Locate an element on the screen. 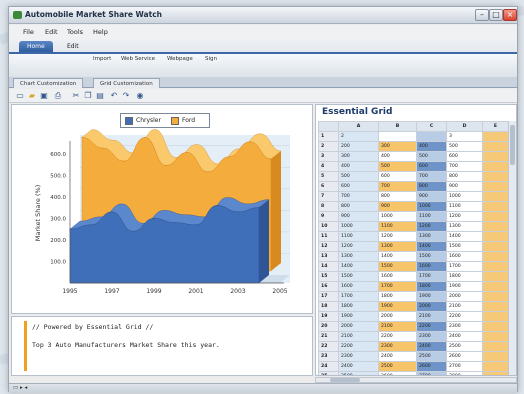 The image size is (524, 394). grid-column-header: A is located at coordinates (358, 126).